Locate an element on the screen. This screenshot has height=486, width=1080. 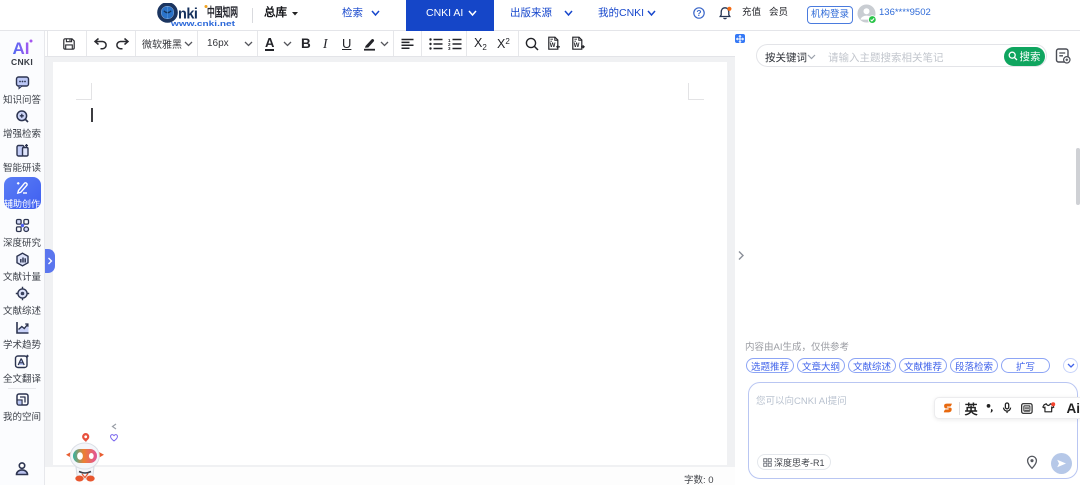
svg-text: www.cnki.net is located at coordinates (203, 24).